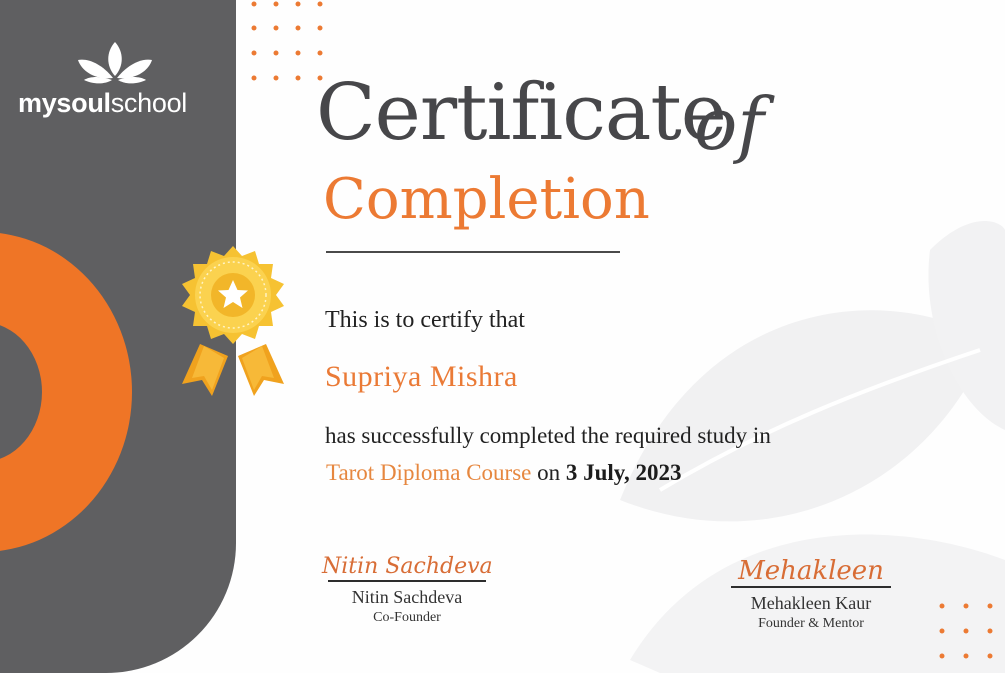  Describe the element at coordinates (811, 623) in the screenshot. I see `signatory-role: Founder & Mentor` at that location.